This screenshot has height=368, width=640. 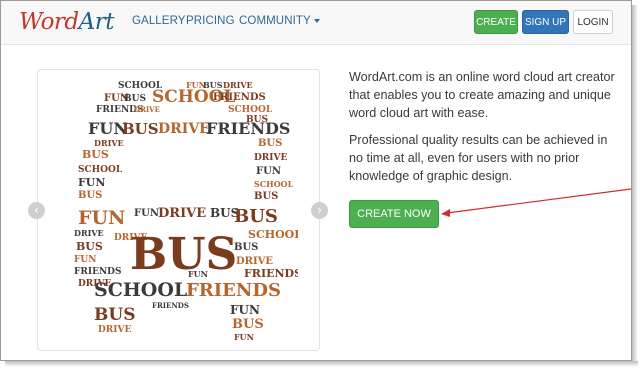 What do you see at coordinates (635, 184) in the screenshot?
I see `frame-shadow-right` at bounding box center [635, 184].